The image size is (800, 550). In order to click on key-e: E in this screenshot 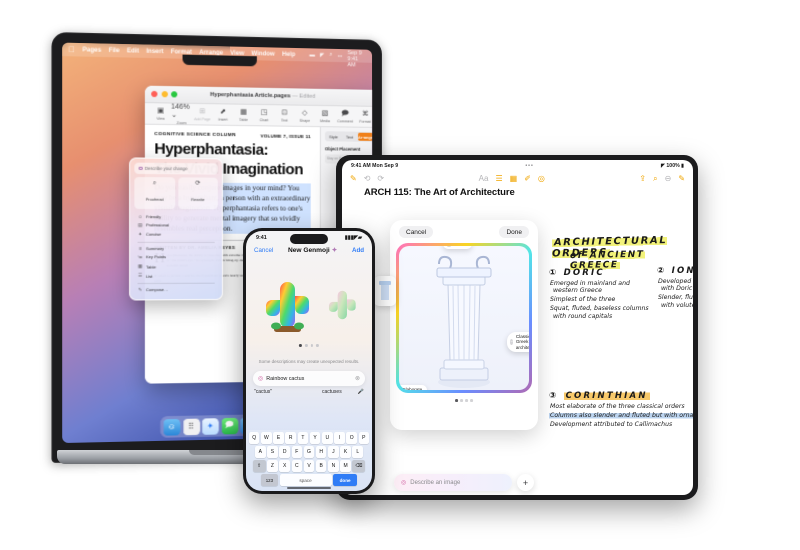, I will do `click(278, 438)`.